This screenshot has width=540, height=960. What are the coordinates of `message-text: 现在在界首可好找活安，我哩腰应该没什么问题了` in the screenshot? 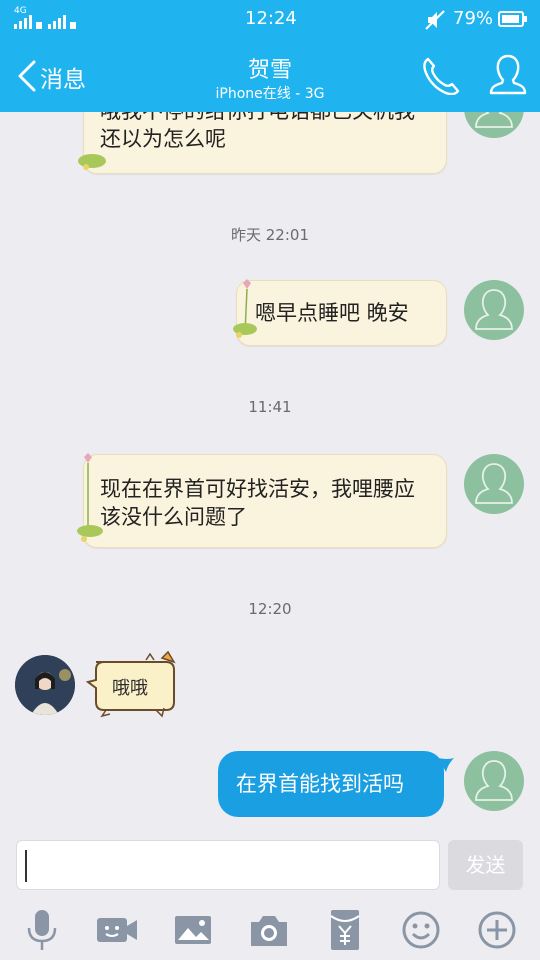 It's located at (257, 503).